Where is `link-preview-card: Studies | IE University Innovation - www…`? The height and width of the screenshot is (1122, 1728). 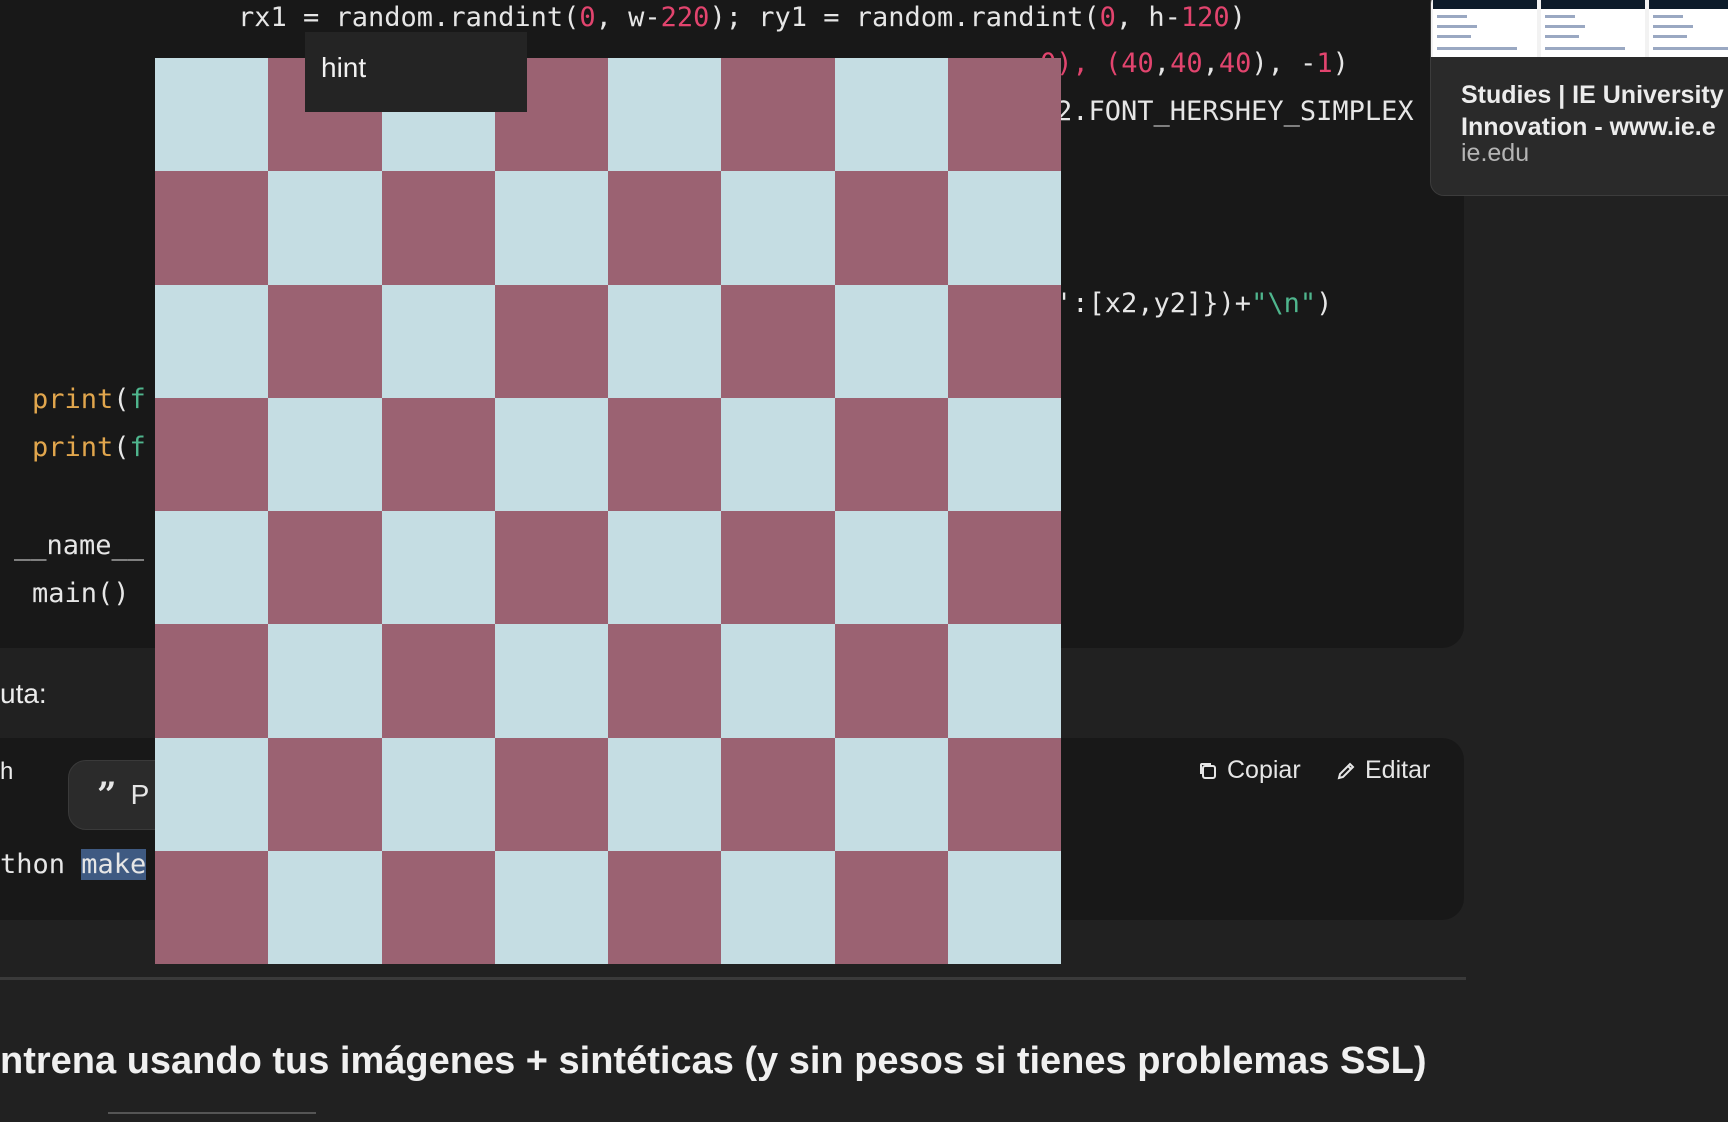 link-preview-card: Studies | IE University Innovation - www… is located at coordinates (1579, 98).